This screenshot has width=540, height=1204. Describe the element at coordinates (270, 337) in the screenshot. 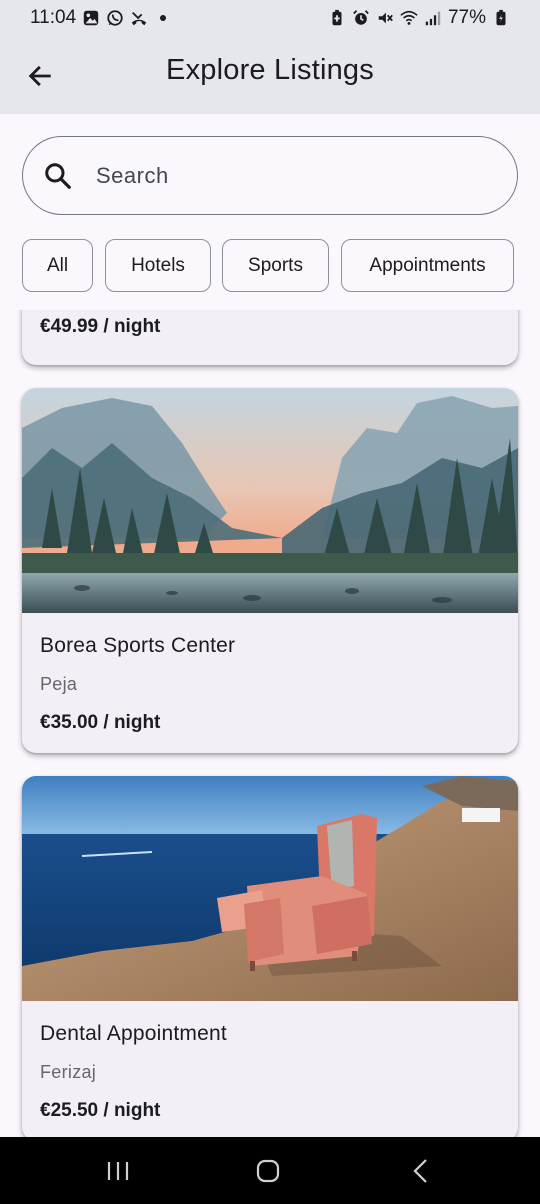

I see `listing-card: €49.99 / night` at that location.